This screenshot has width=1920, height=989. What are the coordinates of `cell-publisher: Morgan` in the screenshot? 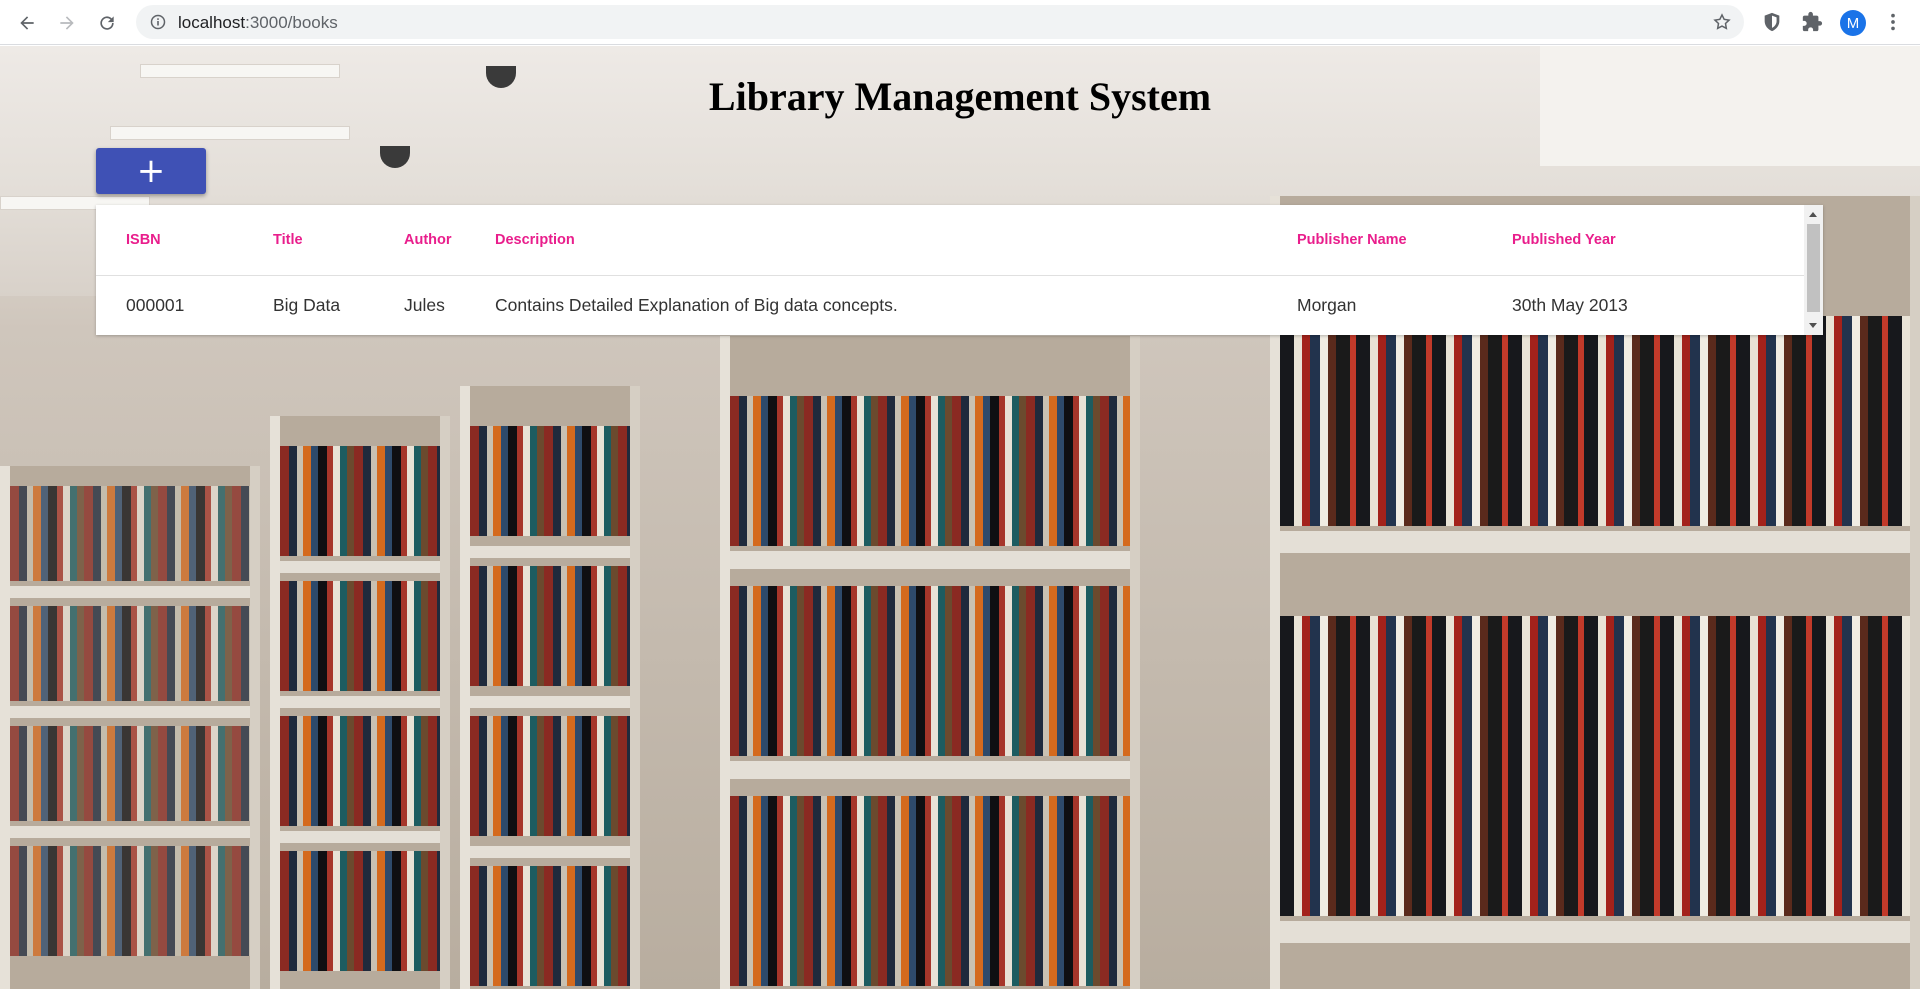 It's located at (1327, 304).